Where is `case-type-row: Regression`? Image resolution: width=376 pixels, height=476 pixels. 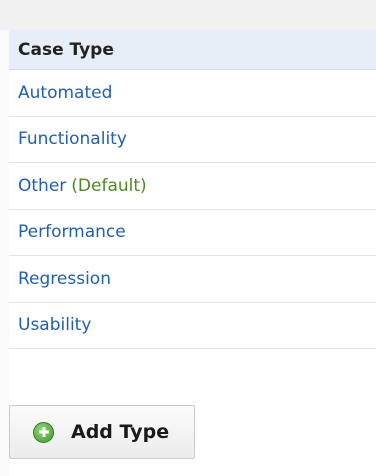
case-type-row: Regression is located at coordinates (192, 279).